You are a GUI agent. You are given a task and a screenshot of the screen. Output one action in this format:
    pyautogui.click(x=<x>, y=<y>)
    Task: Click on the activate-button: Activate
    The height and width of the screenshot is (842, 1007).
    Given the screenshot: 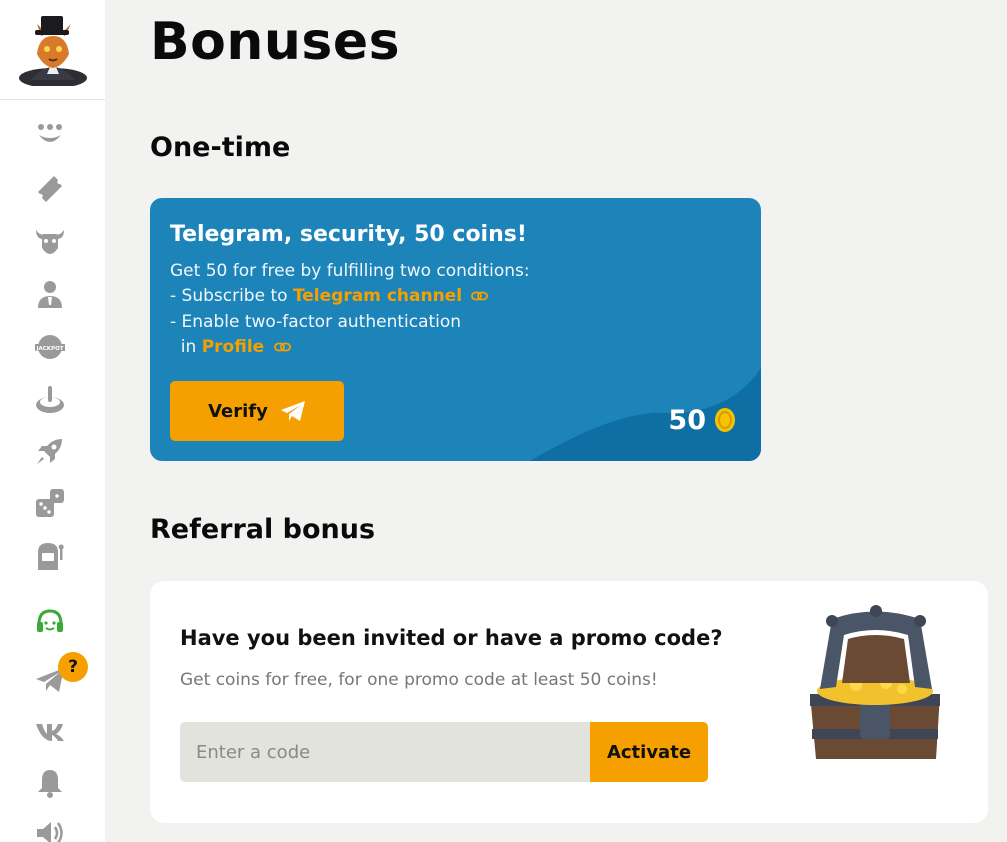 What is the action you would take?
    pyautogui.click(x=649, y=752)
    